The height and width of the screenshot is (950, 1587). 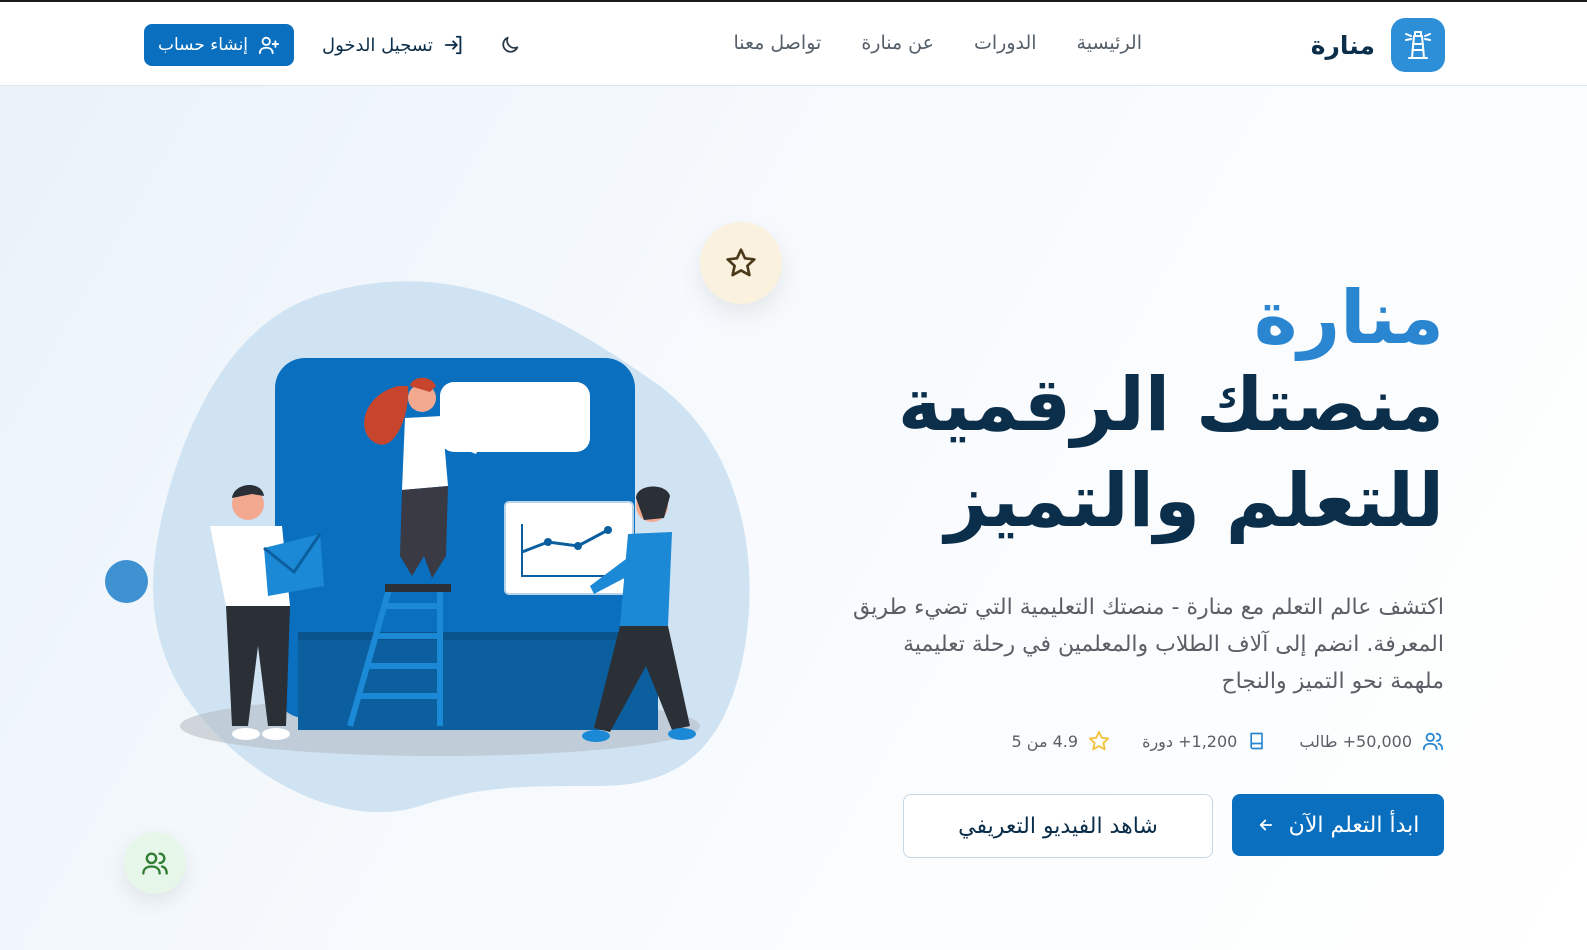 What do you see at coordinates (1265, 825) in the screenshot?
I see `arrow-left-icon` at bounding box center [1265, 825].